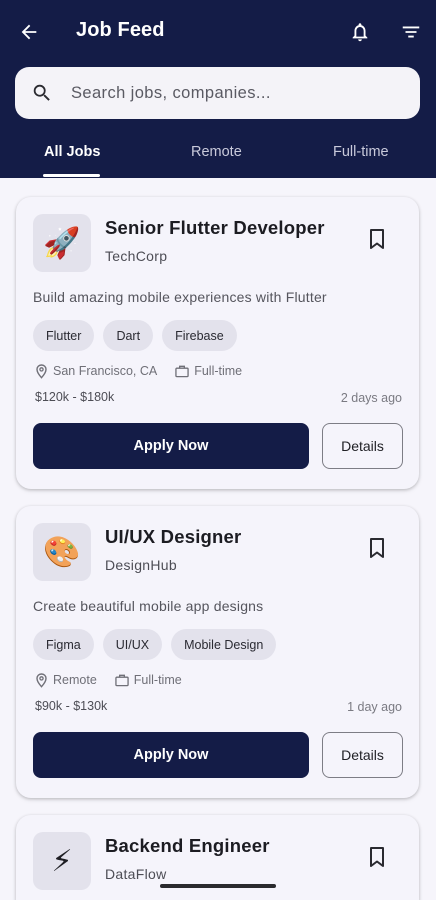 The width and height of the screenshot is (436, 900). I want to click on job-location: San Francisco, CA, so click(105, 371).